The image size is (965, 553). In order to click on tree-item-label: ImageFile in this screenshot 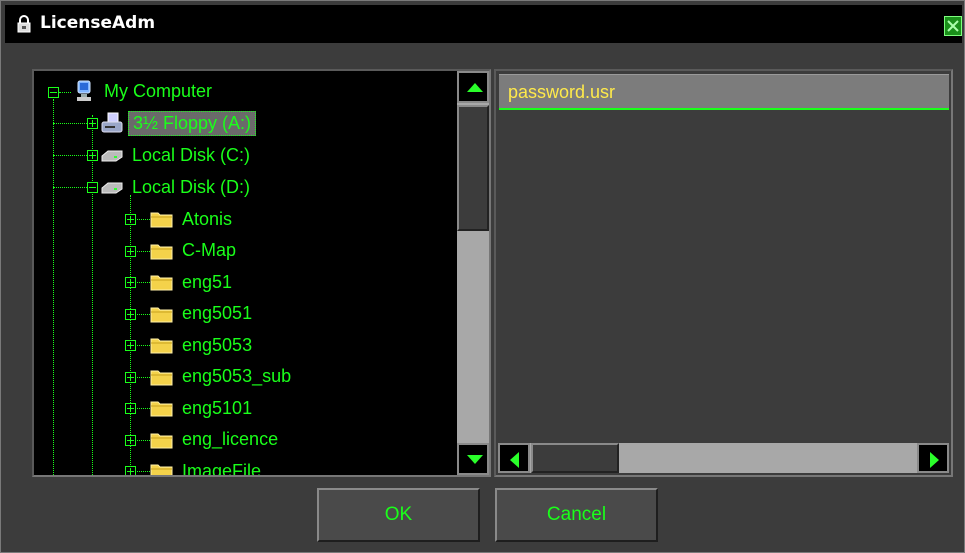, I will do `click(222, 468)`.